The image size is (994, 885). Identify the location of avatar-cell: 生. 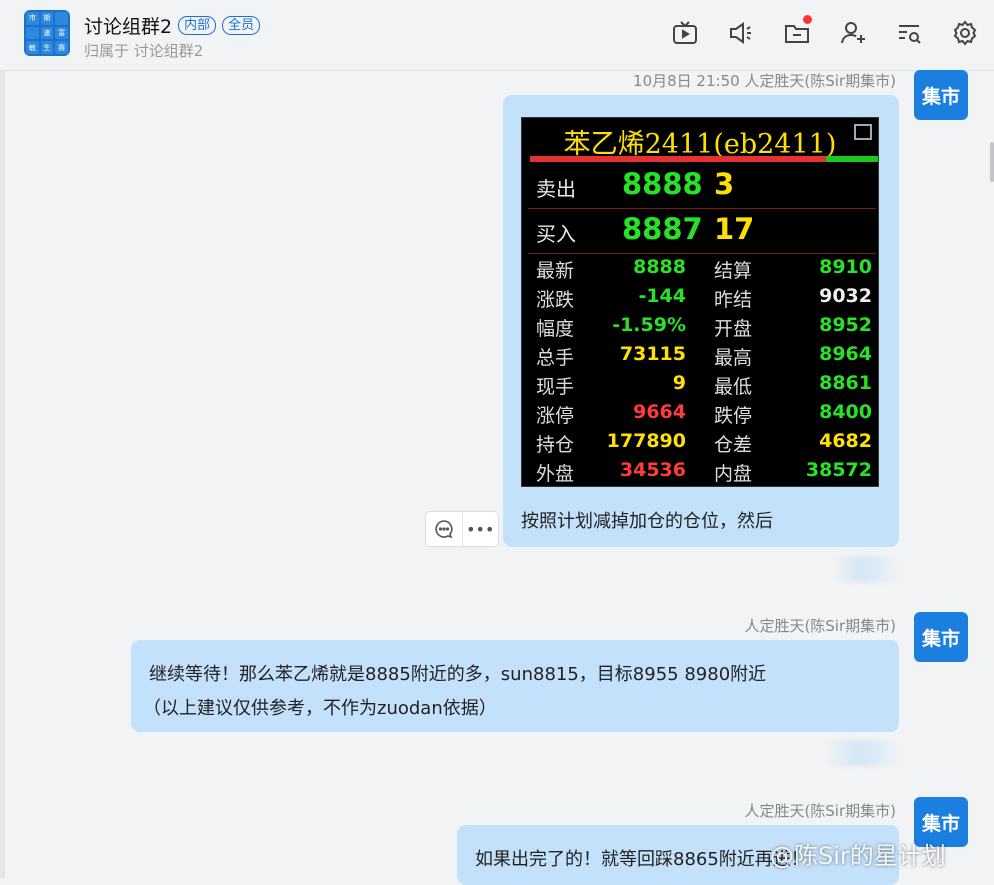
(47, 47).